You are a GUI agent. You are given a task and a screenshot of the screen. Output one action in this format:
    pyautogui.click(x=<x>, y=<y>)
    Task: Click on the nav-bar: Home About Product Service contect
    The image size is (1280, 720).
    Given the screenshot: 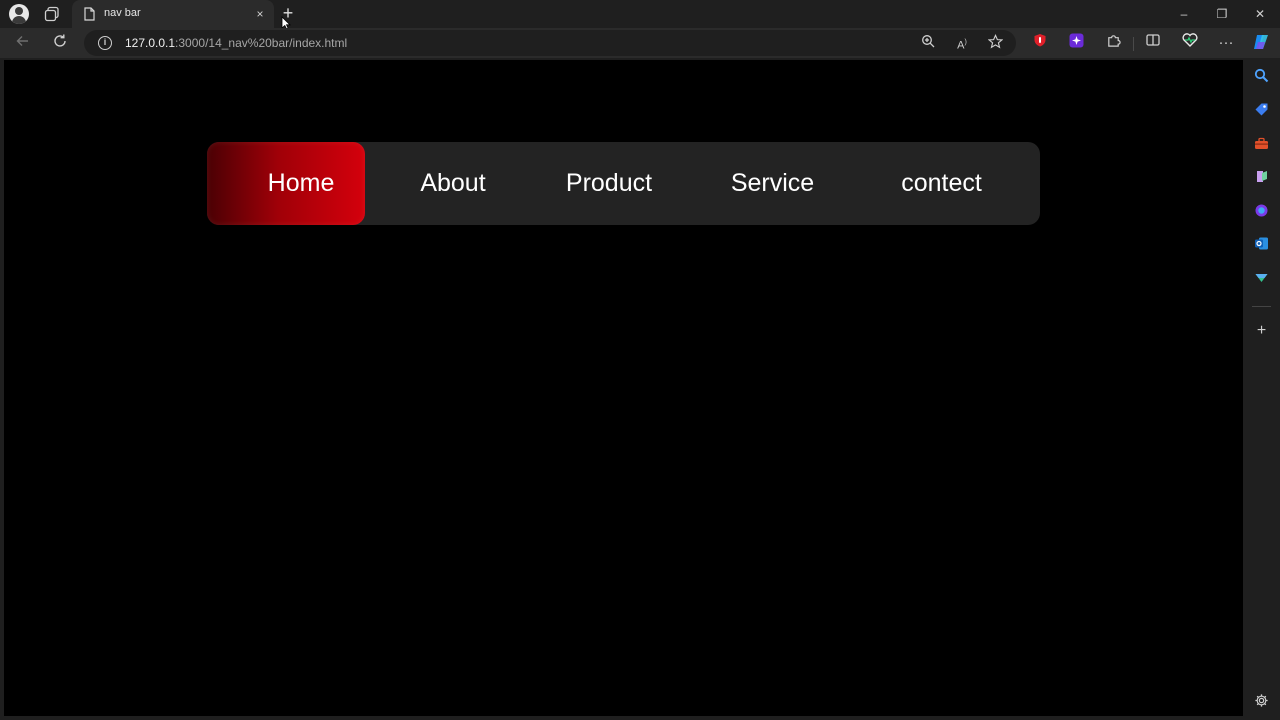 What is the action you would take?
    pyautogui.click(x=623, y=183)
    